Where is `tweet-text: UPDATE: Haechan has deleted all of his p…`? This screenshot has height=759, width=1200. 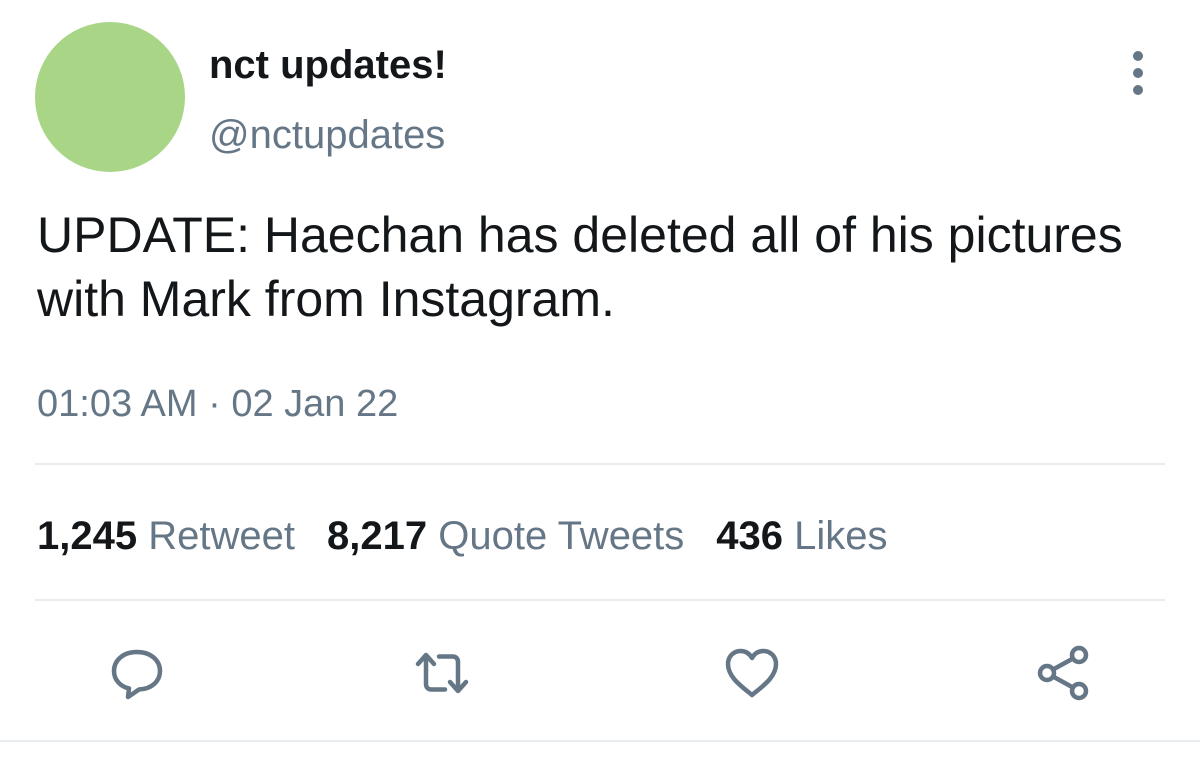
tweet-text: UPDATE: Haechan has deleted all of his p… is located at coordinates (580, 267).